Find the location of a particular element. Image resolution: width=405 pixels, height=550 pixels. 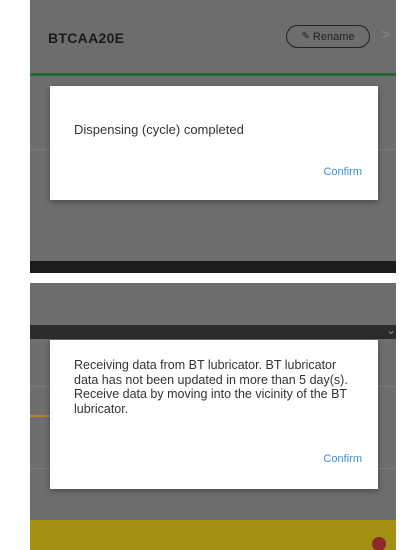

rename-button: ✎ Rename is located at coordinates (328, 36).